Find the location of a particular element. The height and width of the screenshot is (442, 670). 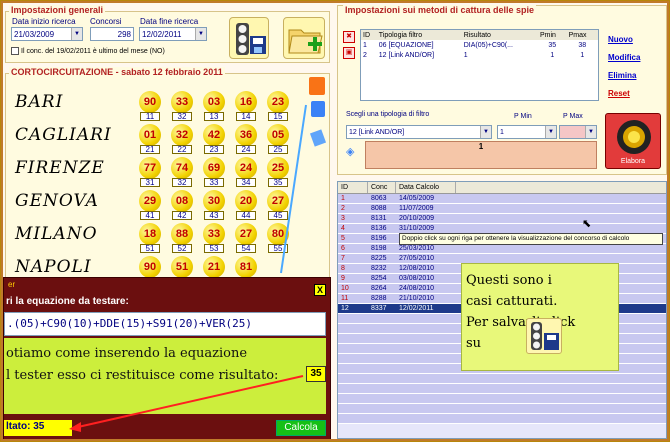

red-arrow is located at coordinates (190, 401).